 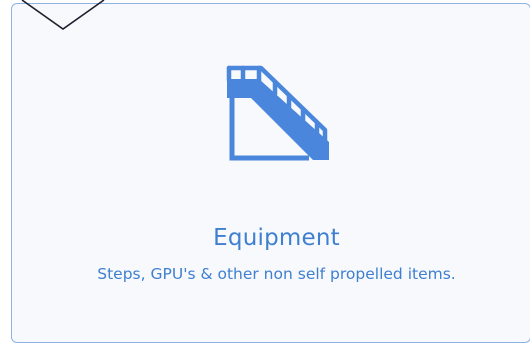 What do you see at coordinates (276, 238) in the screenshot?
I see `card-title: Equipment` at bounding box center [276, 238].